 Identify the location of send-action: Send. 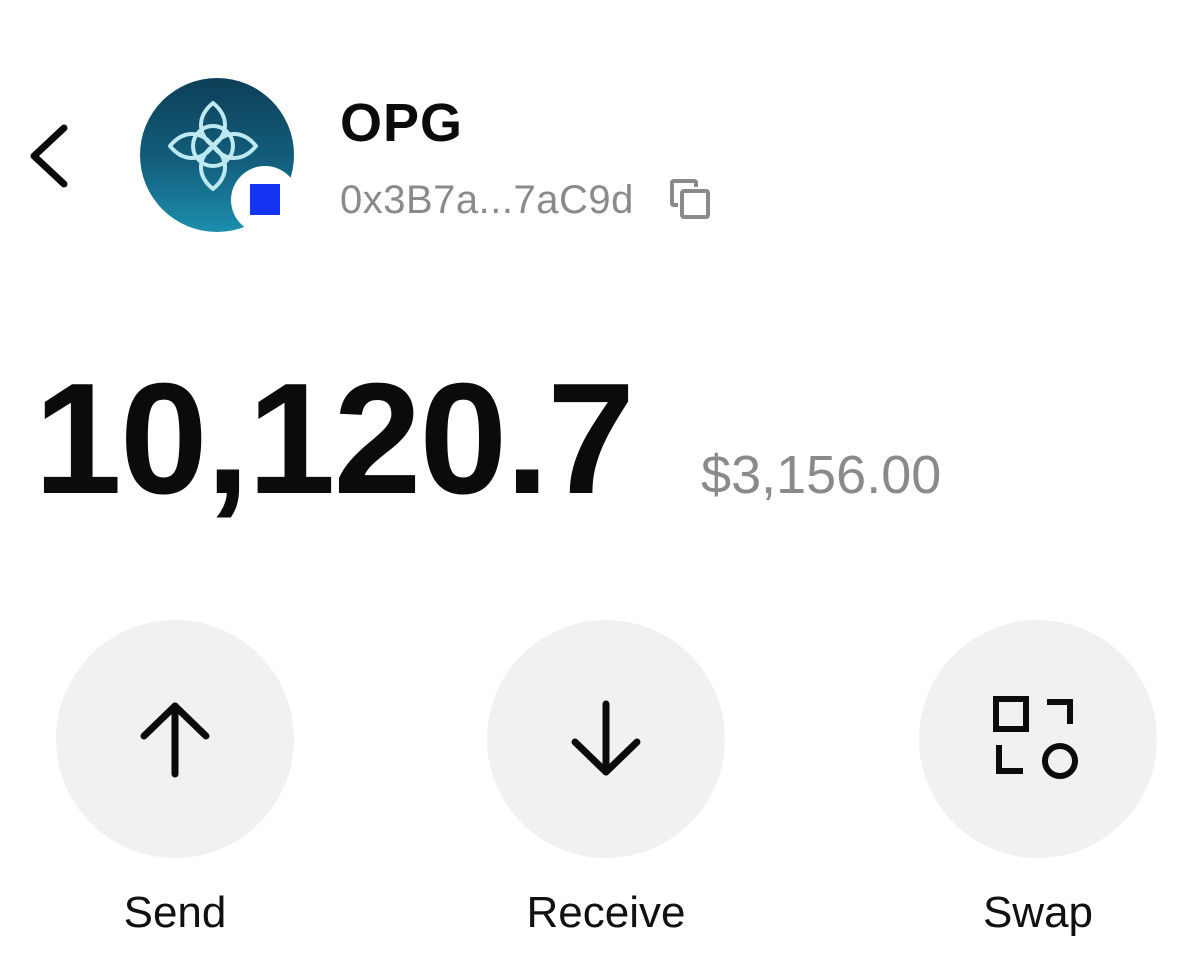
(175, 779).